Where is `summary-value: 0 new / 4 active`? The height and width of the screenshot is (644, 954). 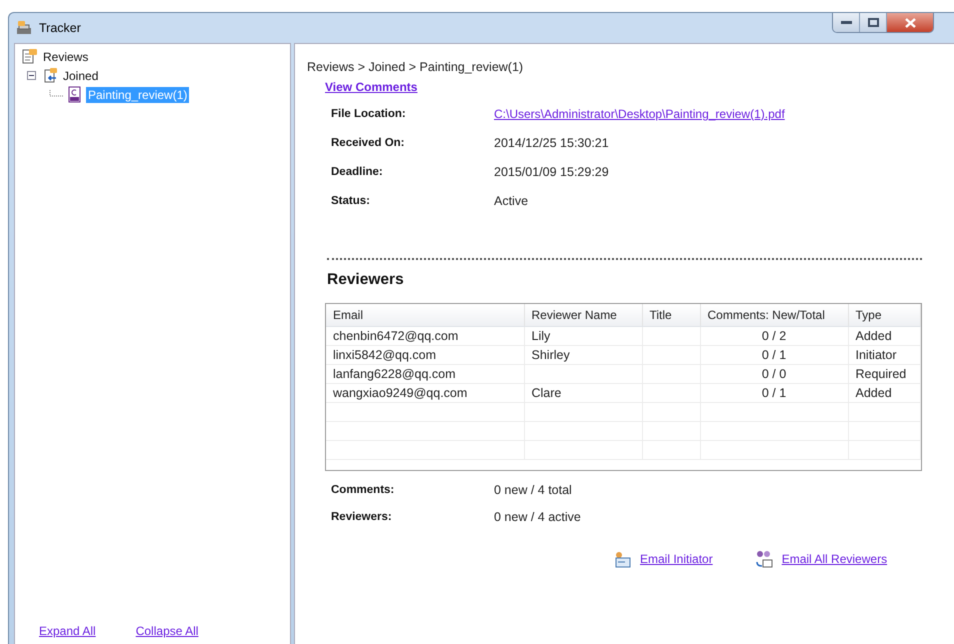
summary-value: 0 new / 4 active is located at coordinates (537, 517).